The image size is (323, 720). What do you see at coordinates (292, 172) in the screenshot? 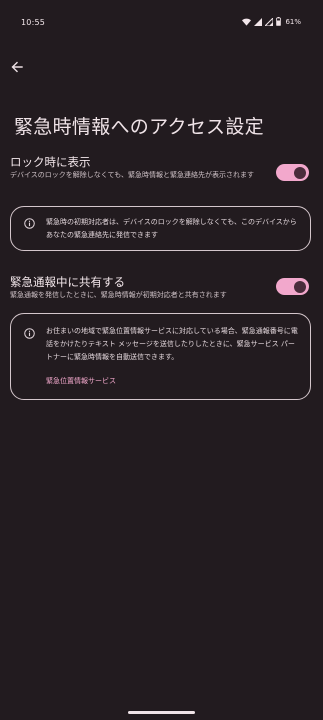
I see `lock-screen-toggle` at bounding box center [292, 172].